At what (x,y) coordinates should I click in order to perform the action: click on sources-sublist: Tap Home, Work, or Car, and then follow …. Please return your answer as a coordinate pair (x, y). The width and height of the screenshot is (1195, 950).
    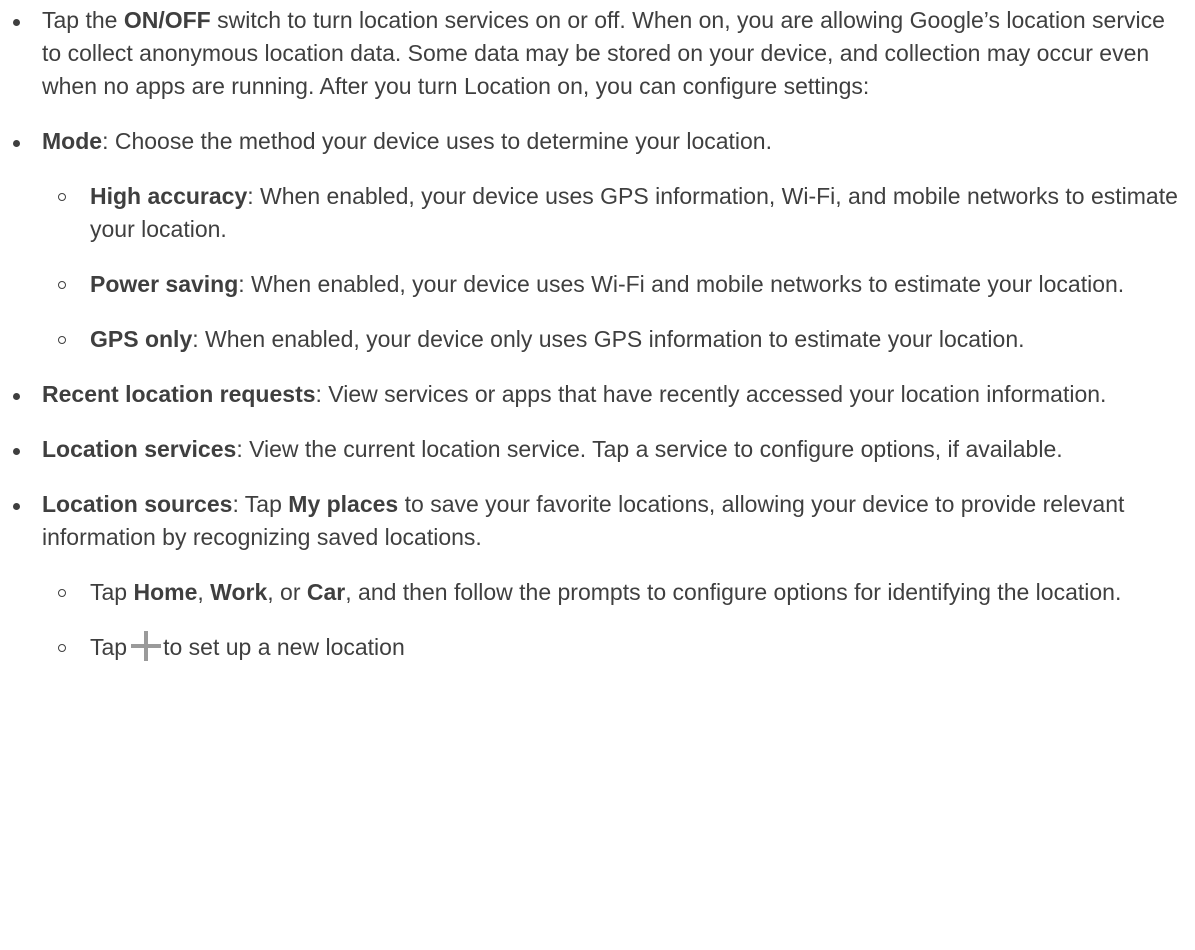
    Looking at the image, I should click on (597, 620).